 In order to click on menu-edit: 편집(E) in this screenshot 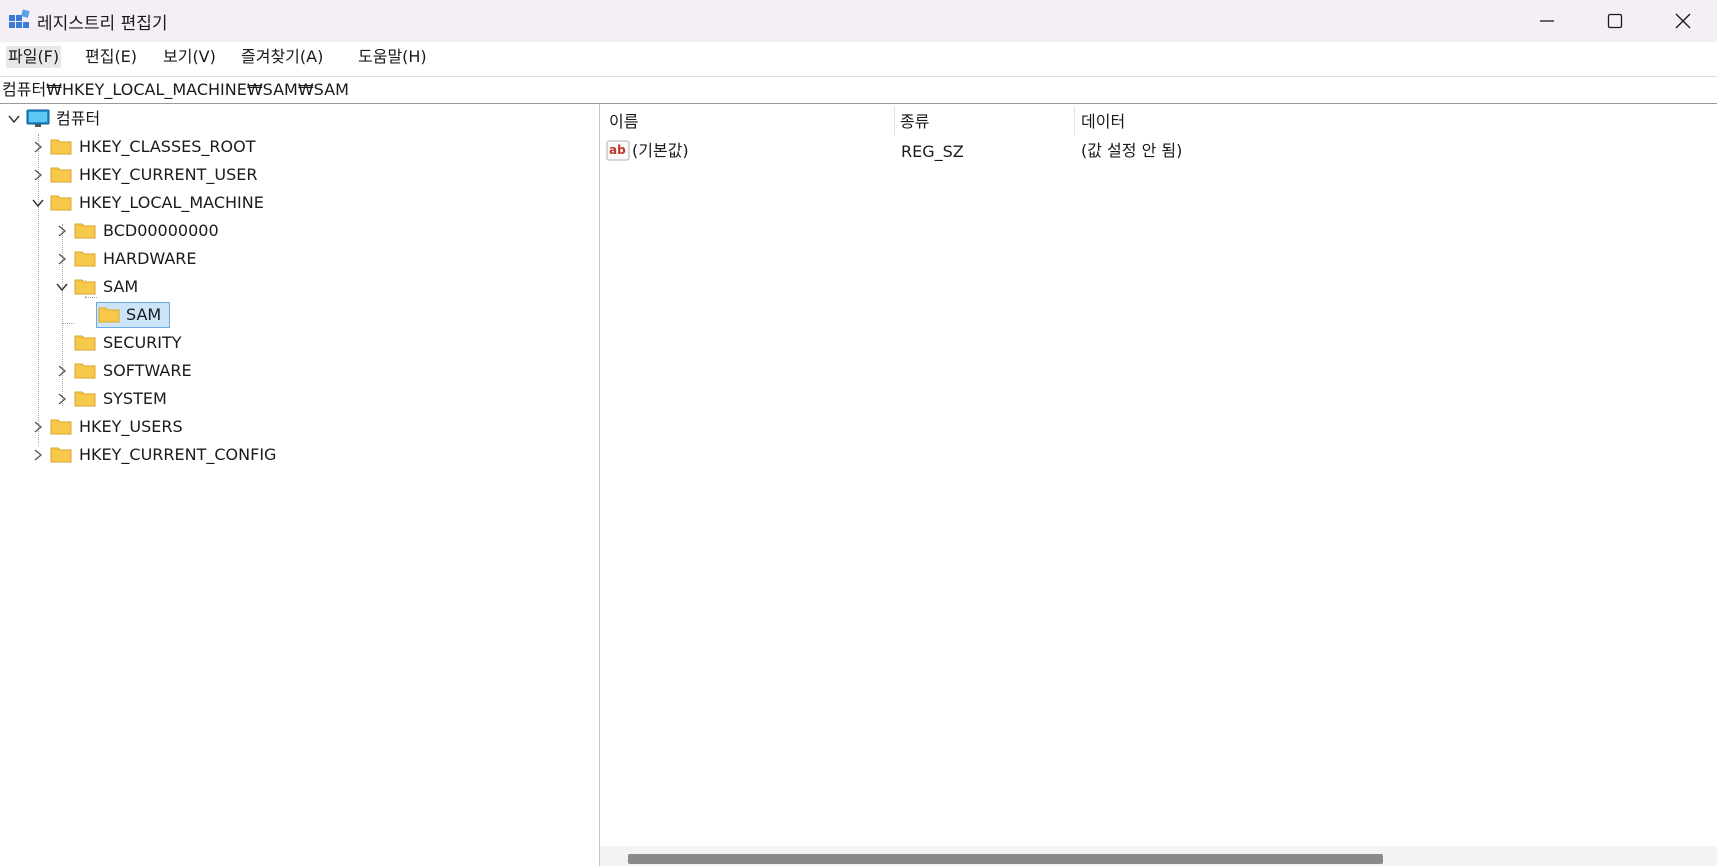, I will do `click(111, 57)`.